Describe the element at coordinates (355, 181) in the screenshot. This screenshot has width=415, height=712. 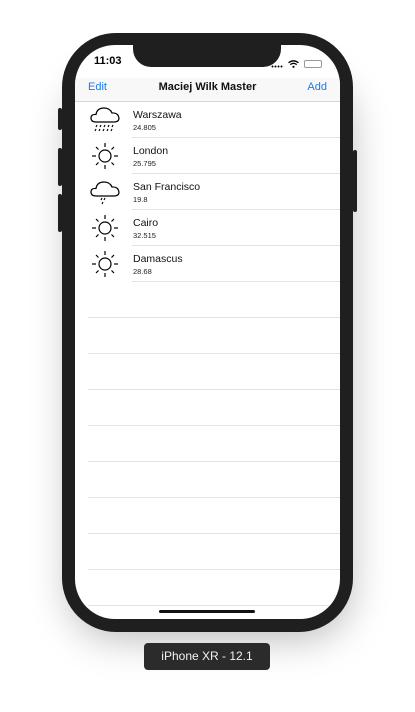
I see `side-button` at that location.